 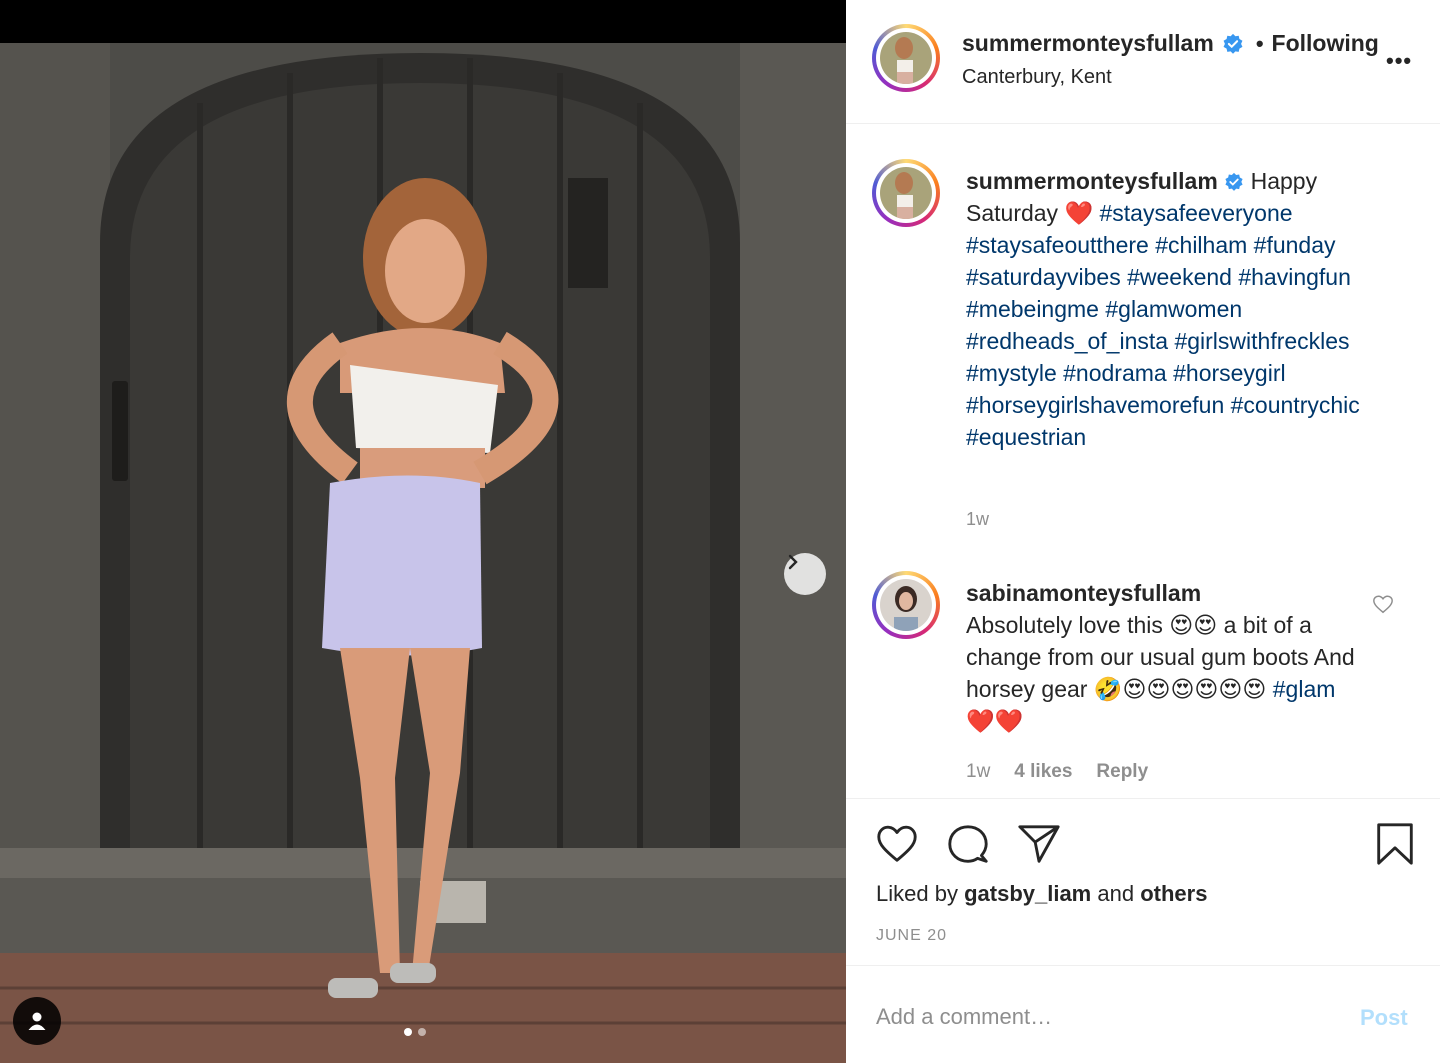 What do you see at coordinates (1295, 405) in the screenshot?
I see `caption-hashtag: #countrychic` at bounding box center [1295, 405].